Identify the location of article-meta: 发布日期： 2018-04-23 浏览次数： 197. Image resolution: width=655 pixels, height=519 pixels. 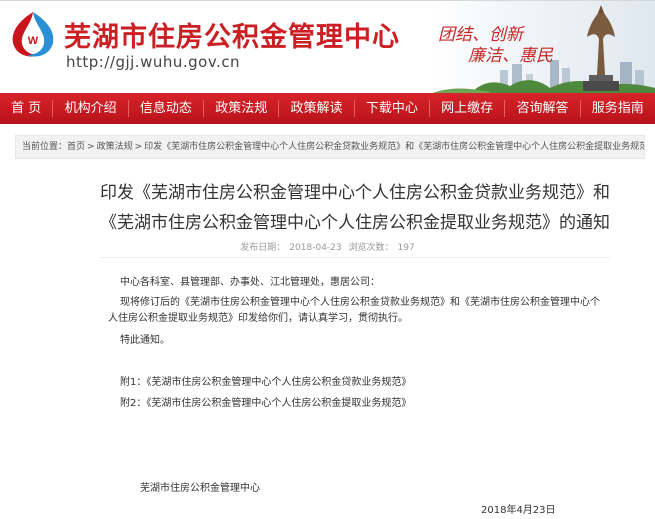
(327, 246).